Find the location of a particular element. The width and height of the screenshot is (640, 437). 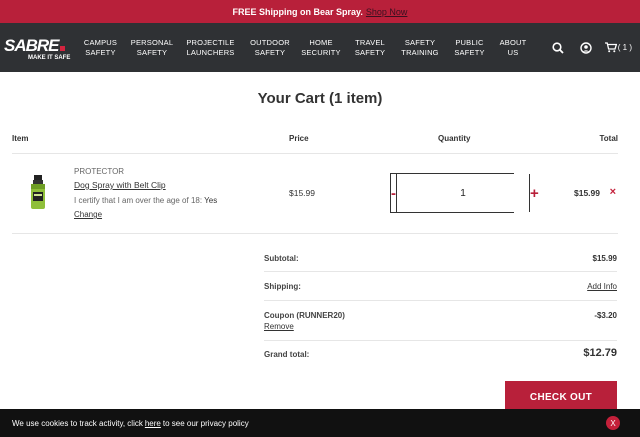

nav-item-campus-safety: CAMPUS SAFETY is located at coordinates (100, 47).